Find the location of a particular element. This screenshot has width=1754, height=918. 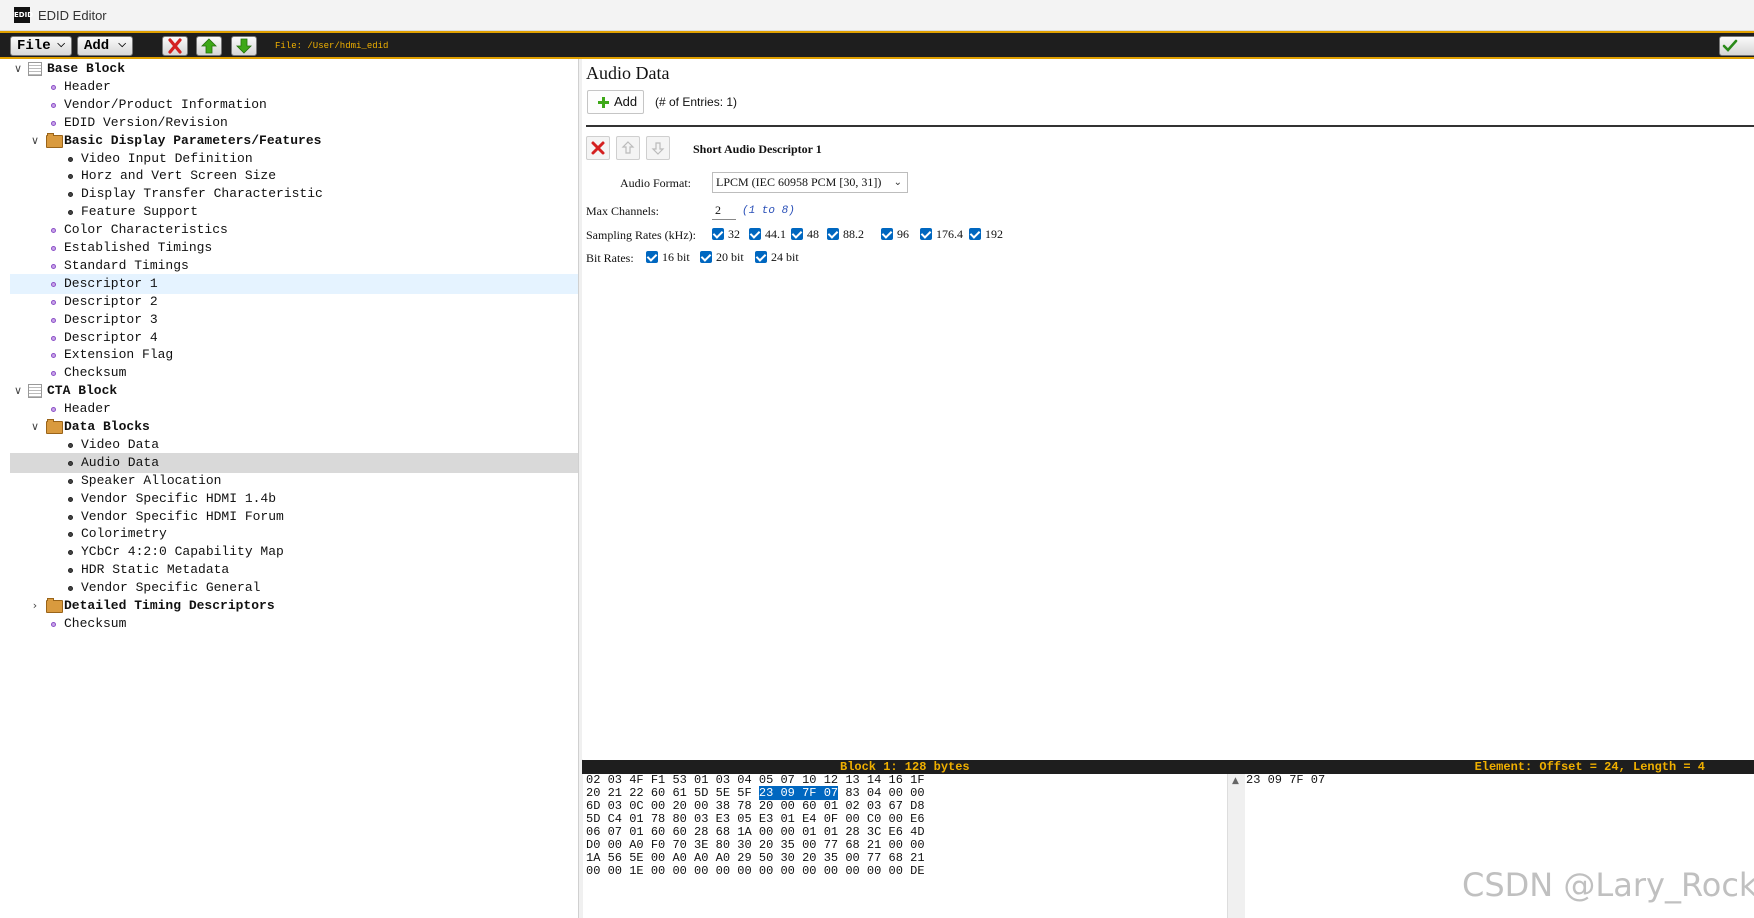

hex-byte: 23 is located at coordinates (766, 793).